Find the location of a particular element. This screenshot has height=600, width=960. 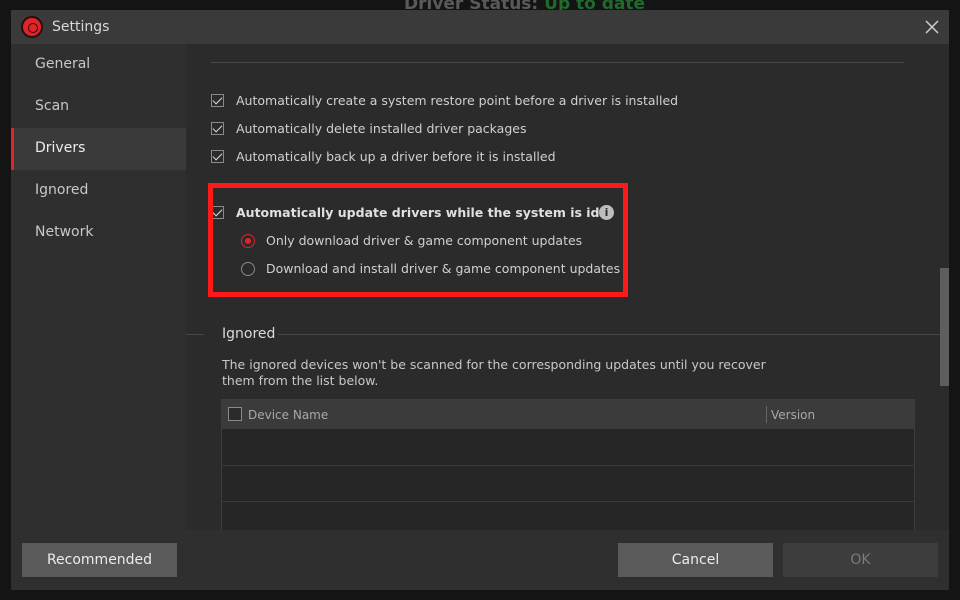

download-only-radio is located at coordinates (248, 241).